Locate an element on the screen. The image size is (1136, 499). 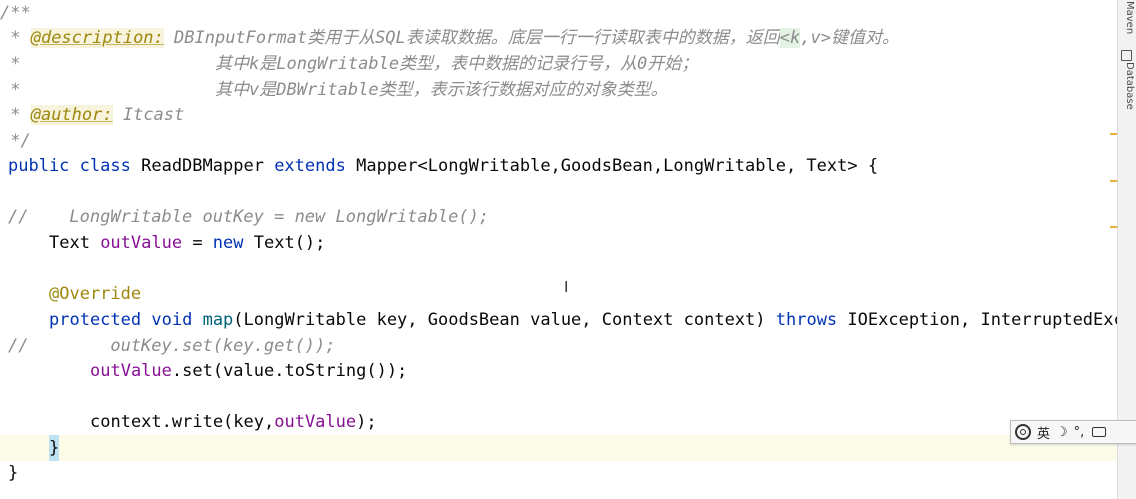
write-call: context.write(key, is located at coordinates (182, 422).